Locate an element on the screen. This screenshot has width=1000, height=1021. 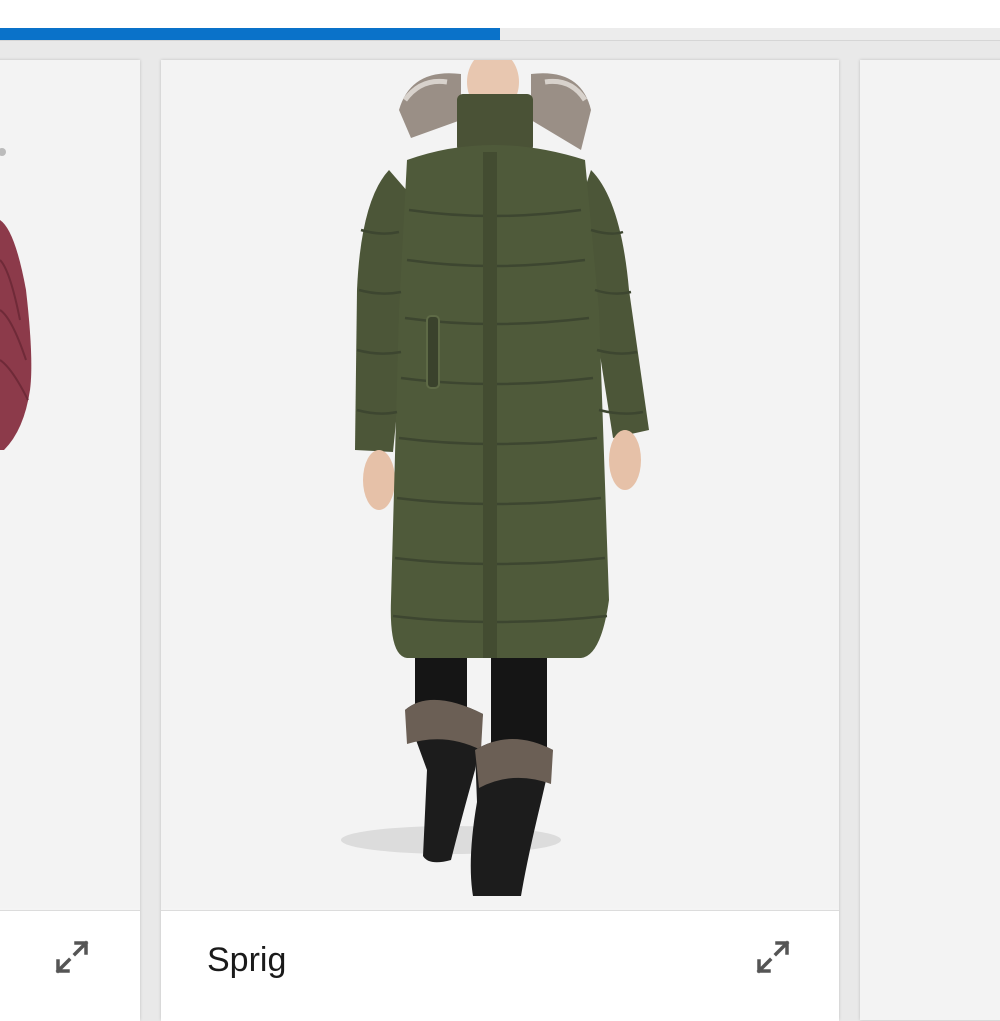
product-image-next is located at coordinates (930, 484).